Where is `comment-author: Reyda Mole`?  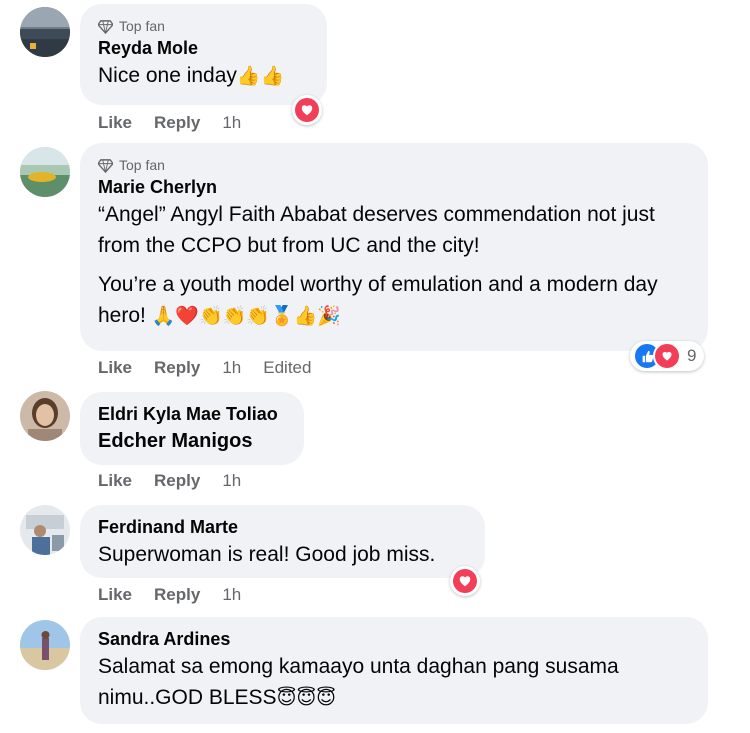 comment-author: Reyda Mole is located at coordinates (203, 48).